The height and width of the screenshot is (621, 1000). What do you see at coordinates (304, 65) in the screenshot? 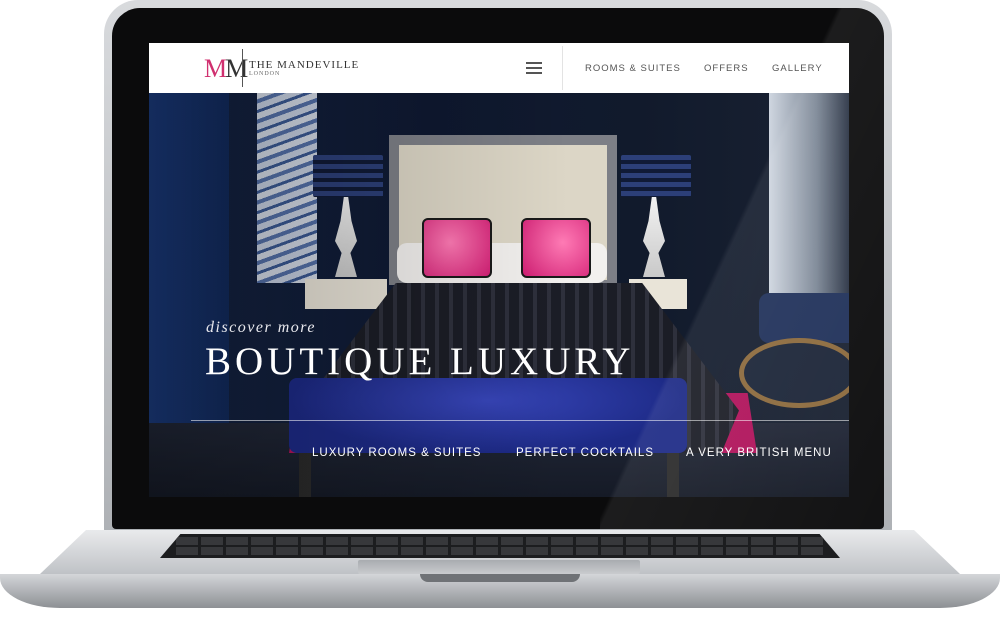
I see `brand-name: THE MANDEVILLE` at bounding box center [304, 65].